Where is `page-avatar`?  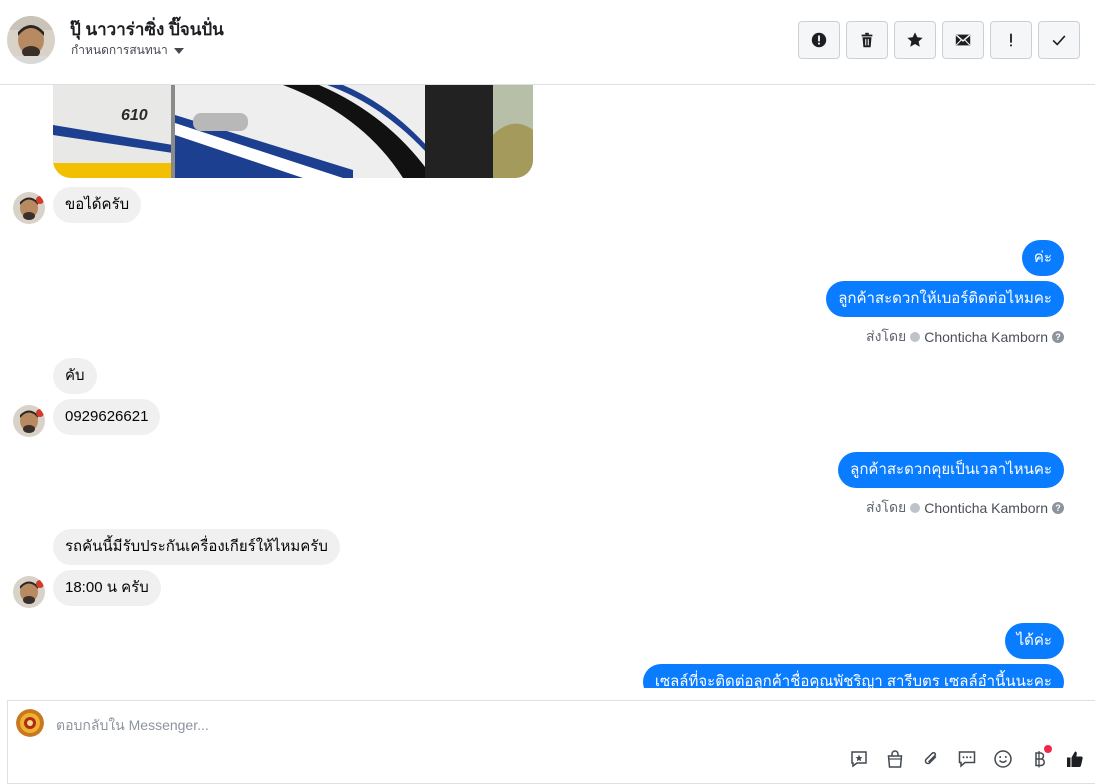 page-avatar is located at coordinates (30, 723).